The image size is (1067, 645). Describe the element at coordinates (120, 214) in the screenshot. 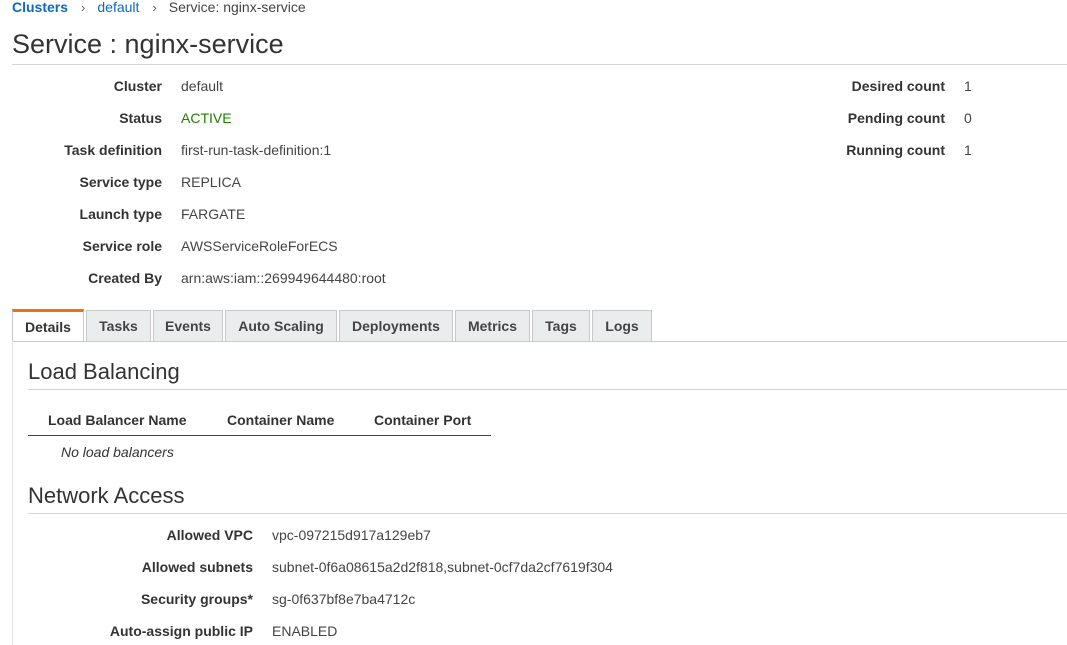

I see `launch-type-label: Launch type` at that location.